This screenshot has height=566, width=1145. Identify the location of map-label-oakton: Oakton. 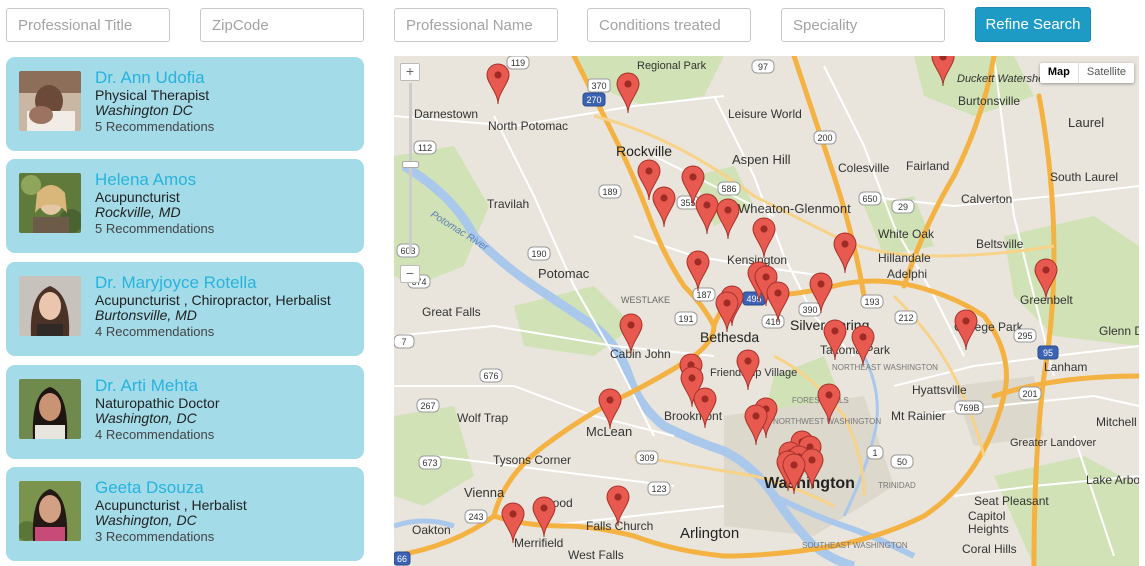
(431, 530).